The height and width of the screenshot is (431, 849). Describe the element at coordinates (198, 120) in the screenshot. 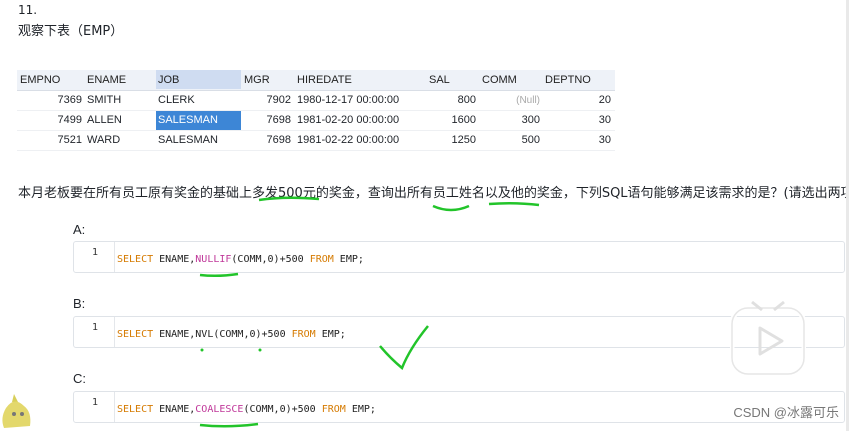

I see `cell-job-selected: SALESMAN` at that location.